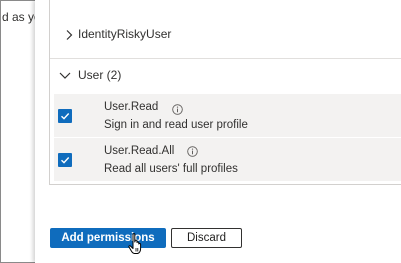 The width and height of the screenshot is (401, 263). I want to click on chevron-right-icon, so click(69, 35).